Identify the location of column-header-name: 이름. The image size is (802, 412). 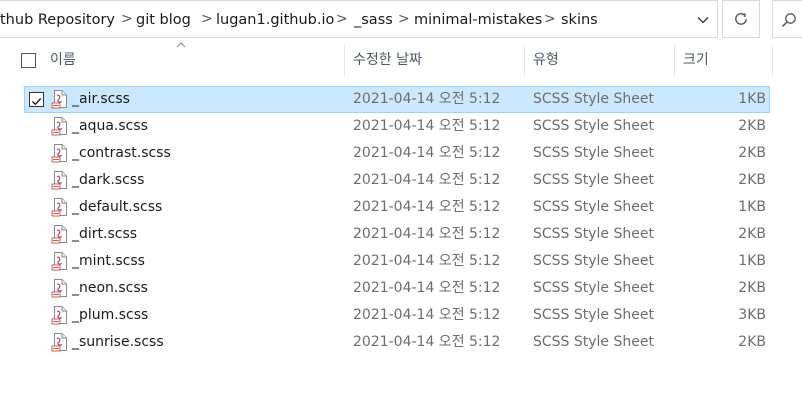
(63, 60).